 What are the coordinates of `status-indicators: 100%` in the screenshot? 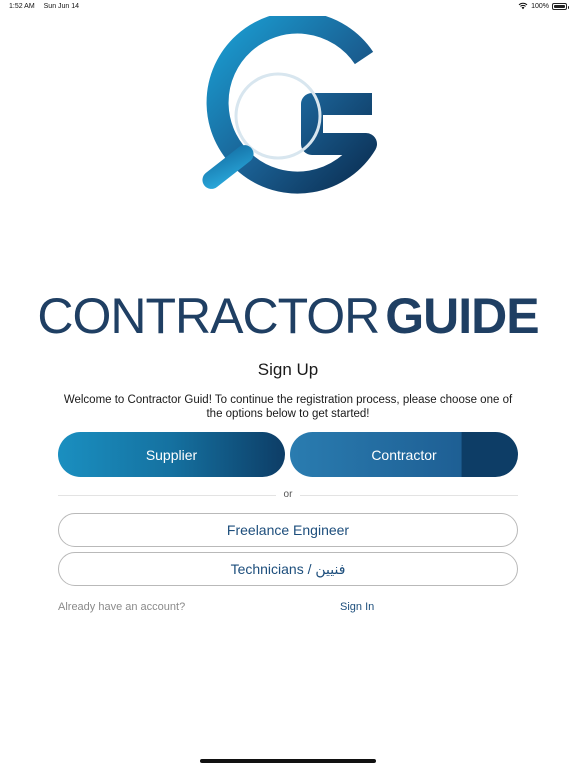 It's located at (543, 6).